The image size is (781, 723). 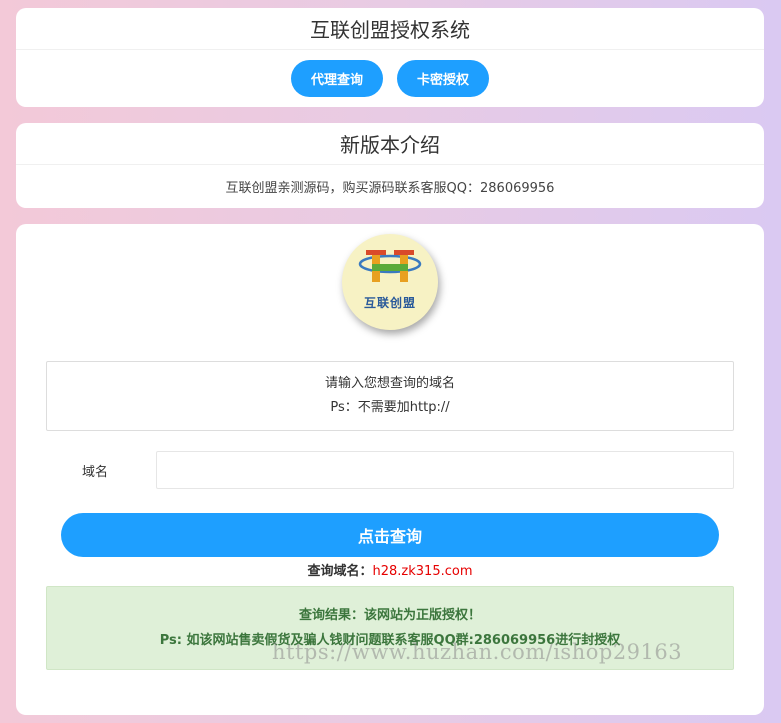 What do you see at coordinates (477, 652) in the screenshot?
I see `watermark: https://www.huzhan.com/ishop29163` at bounding box center [477, 652].